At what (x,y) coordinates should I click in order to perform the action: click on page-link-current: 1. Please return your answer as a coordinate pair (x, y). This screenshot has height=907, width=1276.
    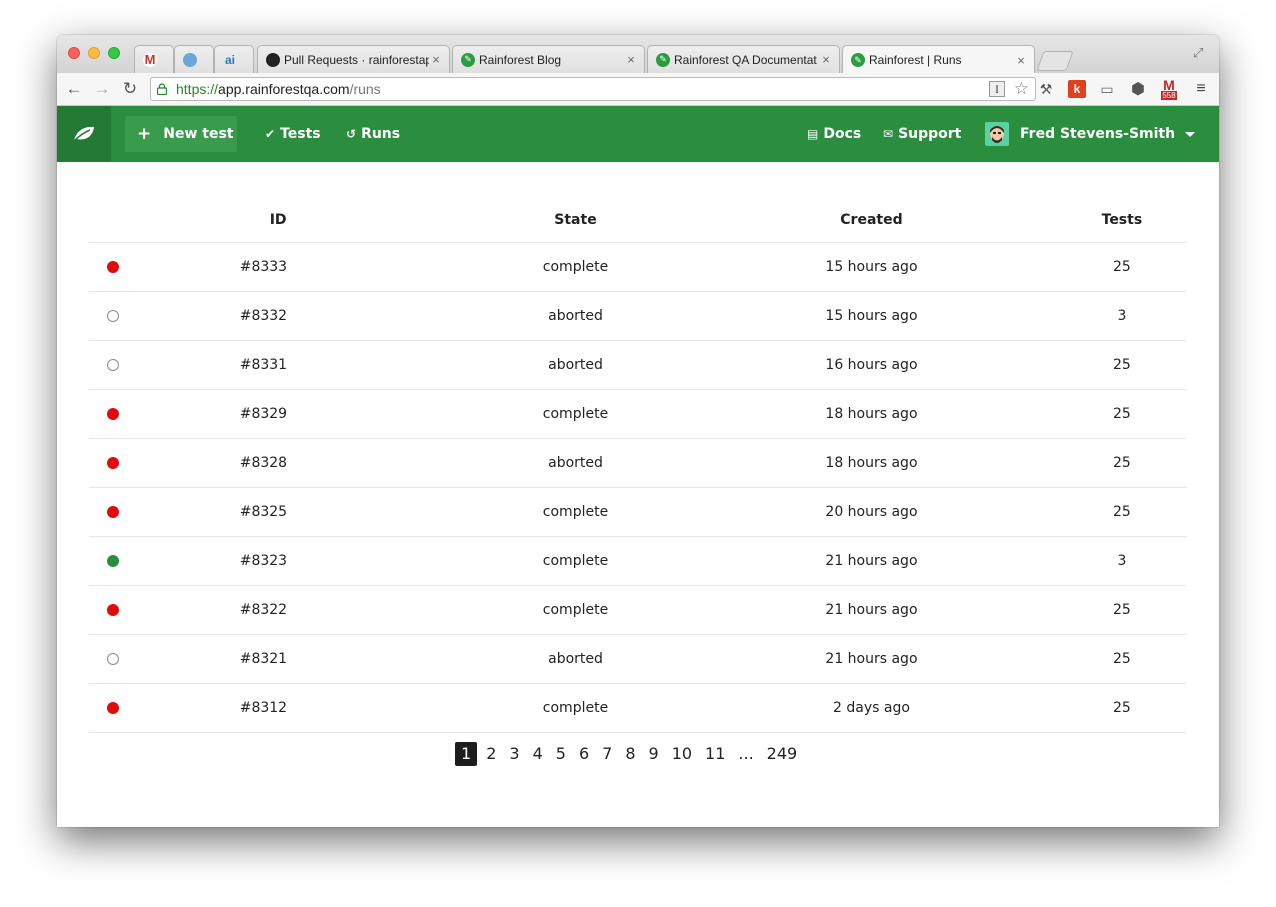
    Looking at the image, I should click on (466, 754).